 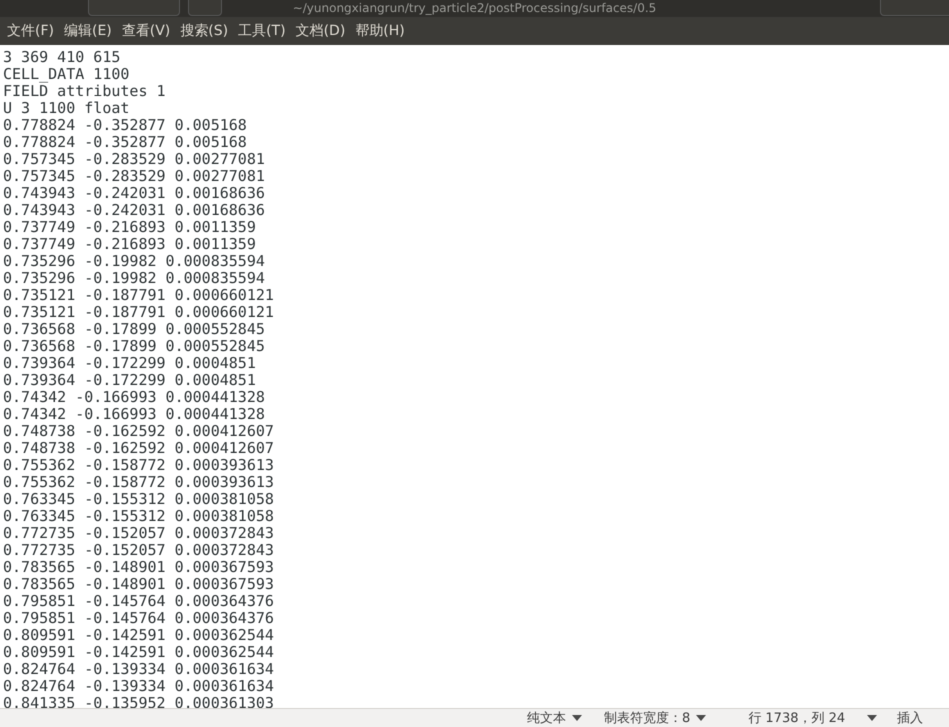 I want to click on cursor-position: 行 1738，列 24, so click(x=797, y=718).